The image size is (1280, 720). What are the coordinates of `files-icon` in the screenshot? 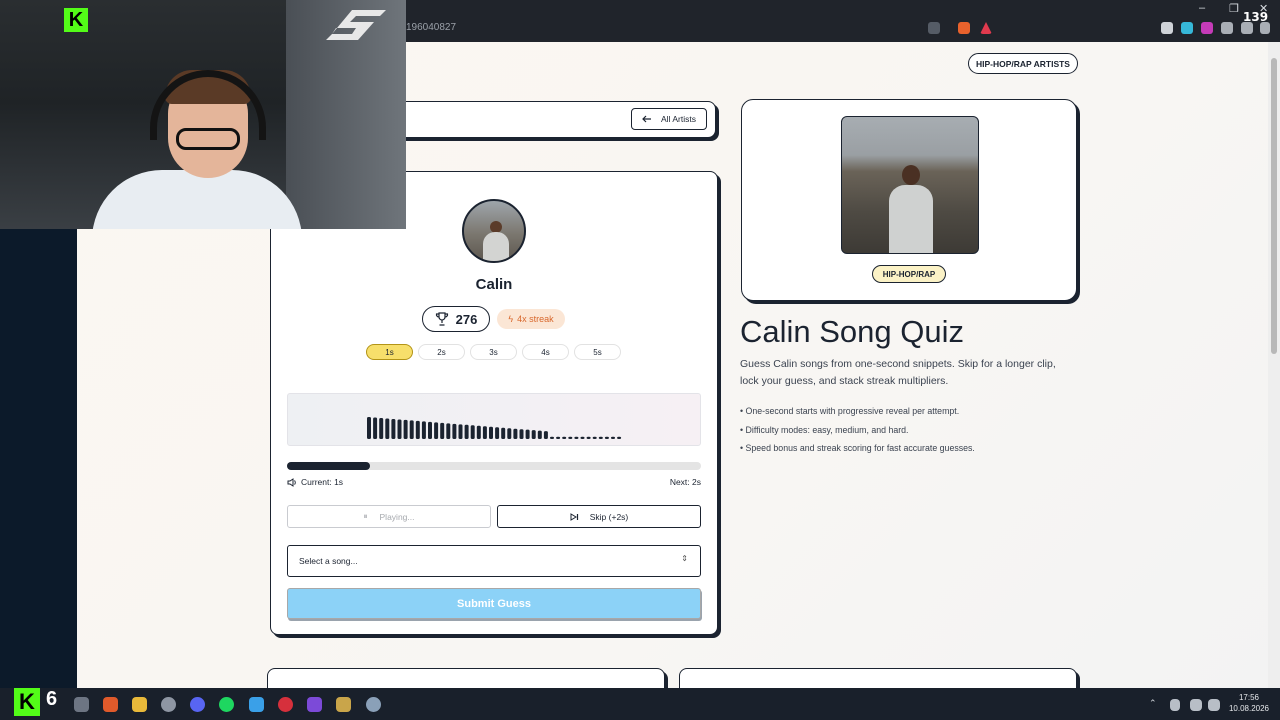 It's located at (81, 704).